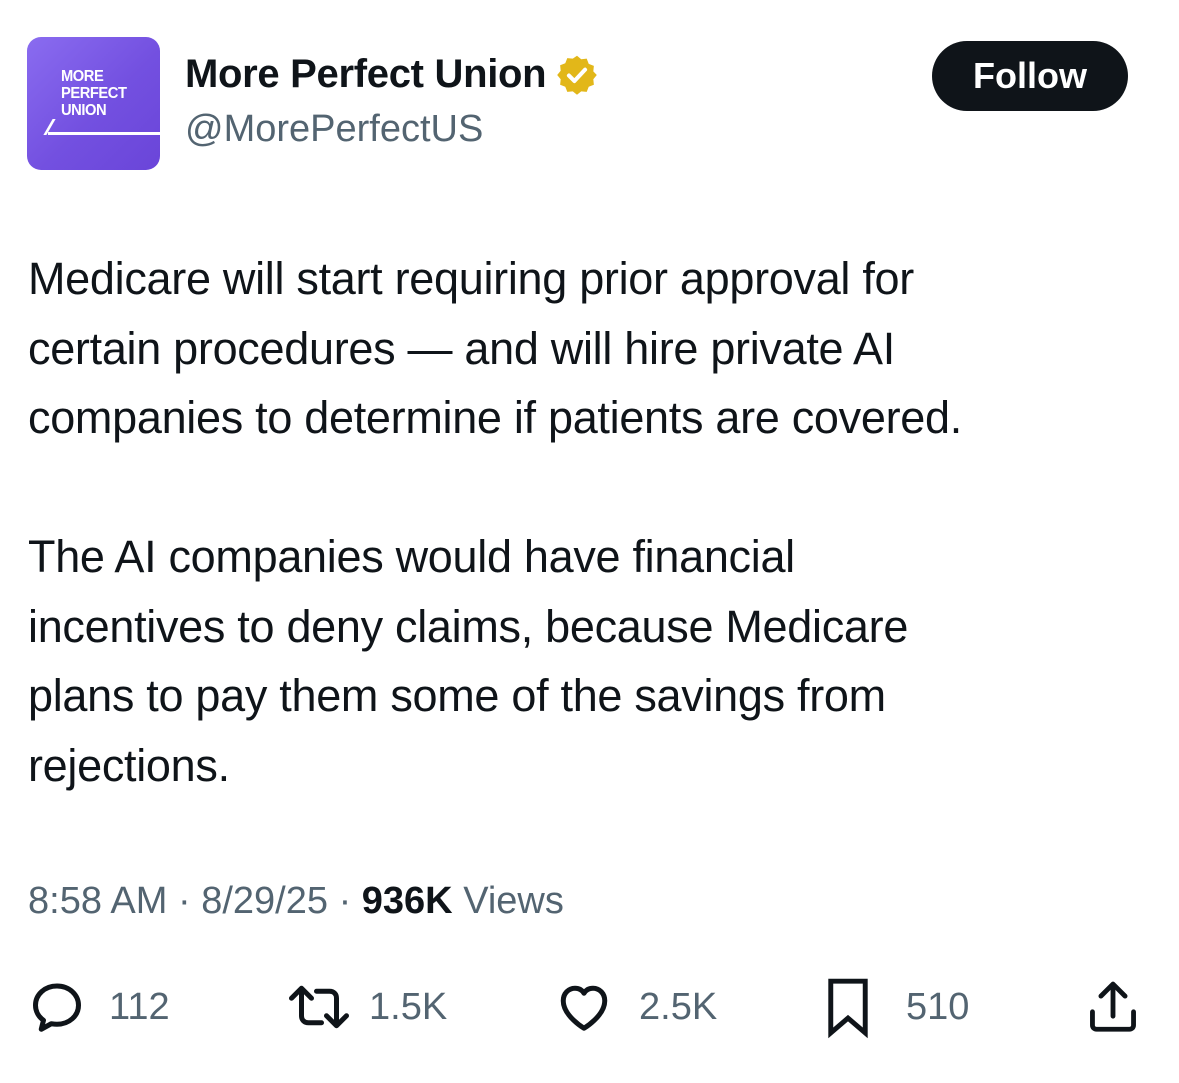 The image size is (1179, 1083). I want to click on bookmark-count: 510, so click(938, 1006).